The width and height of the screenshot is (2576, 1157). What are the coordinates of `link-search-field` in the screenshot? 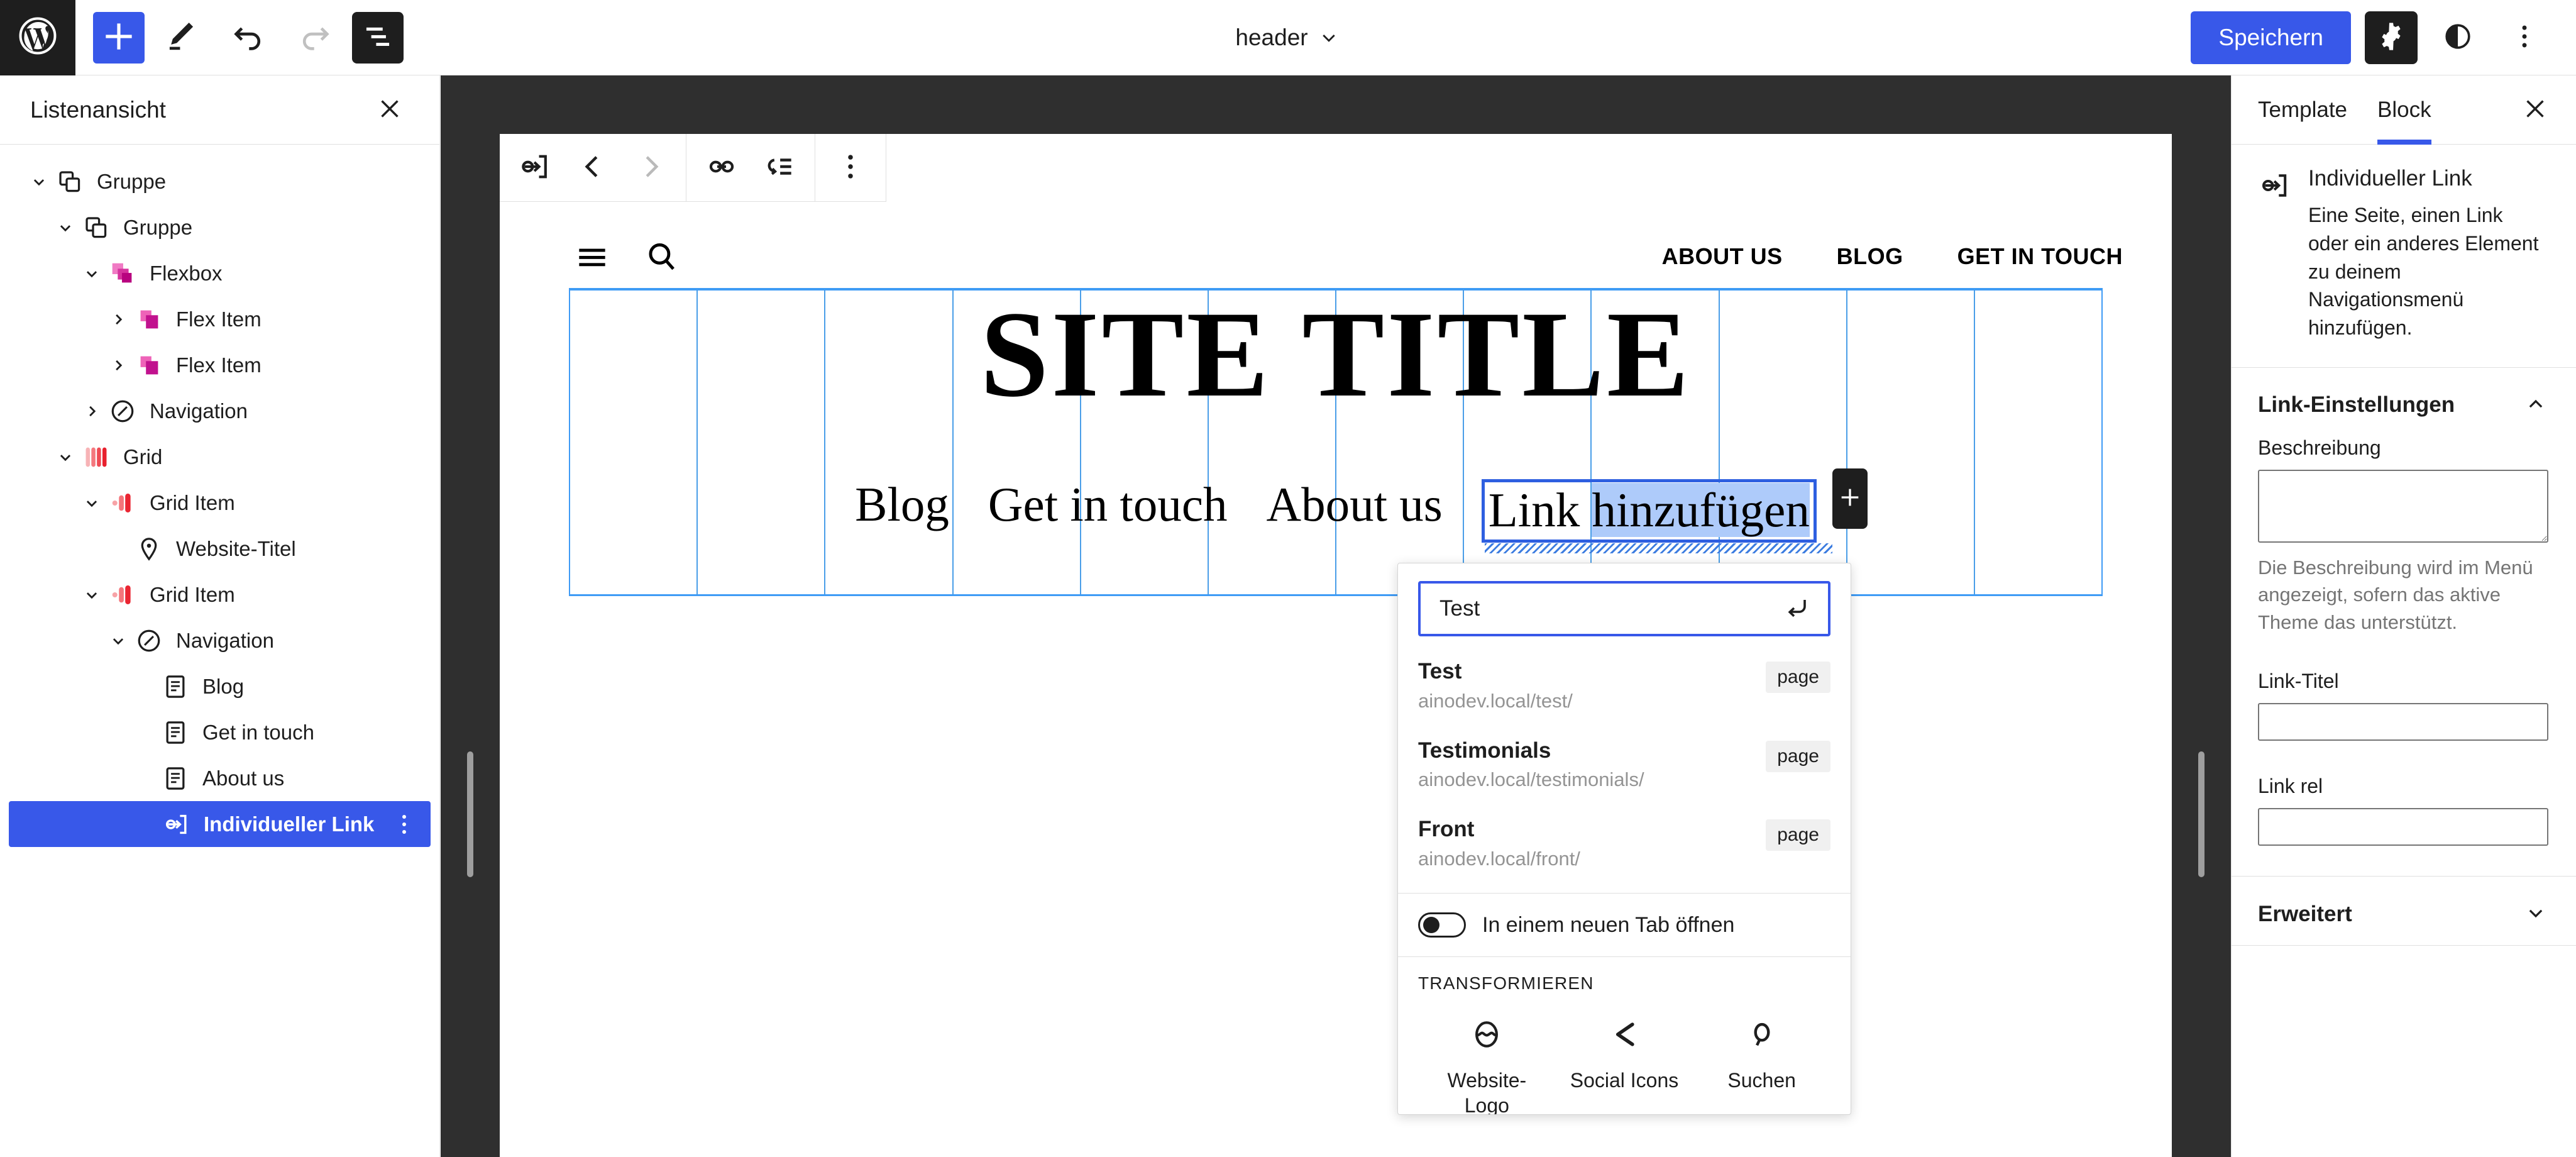 It's located at (1624, 608).